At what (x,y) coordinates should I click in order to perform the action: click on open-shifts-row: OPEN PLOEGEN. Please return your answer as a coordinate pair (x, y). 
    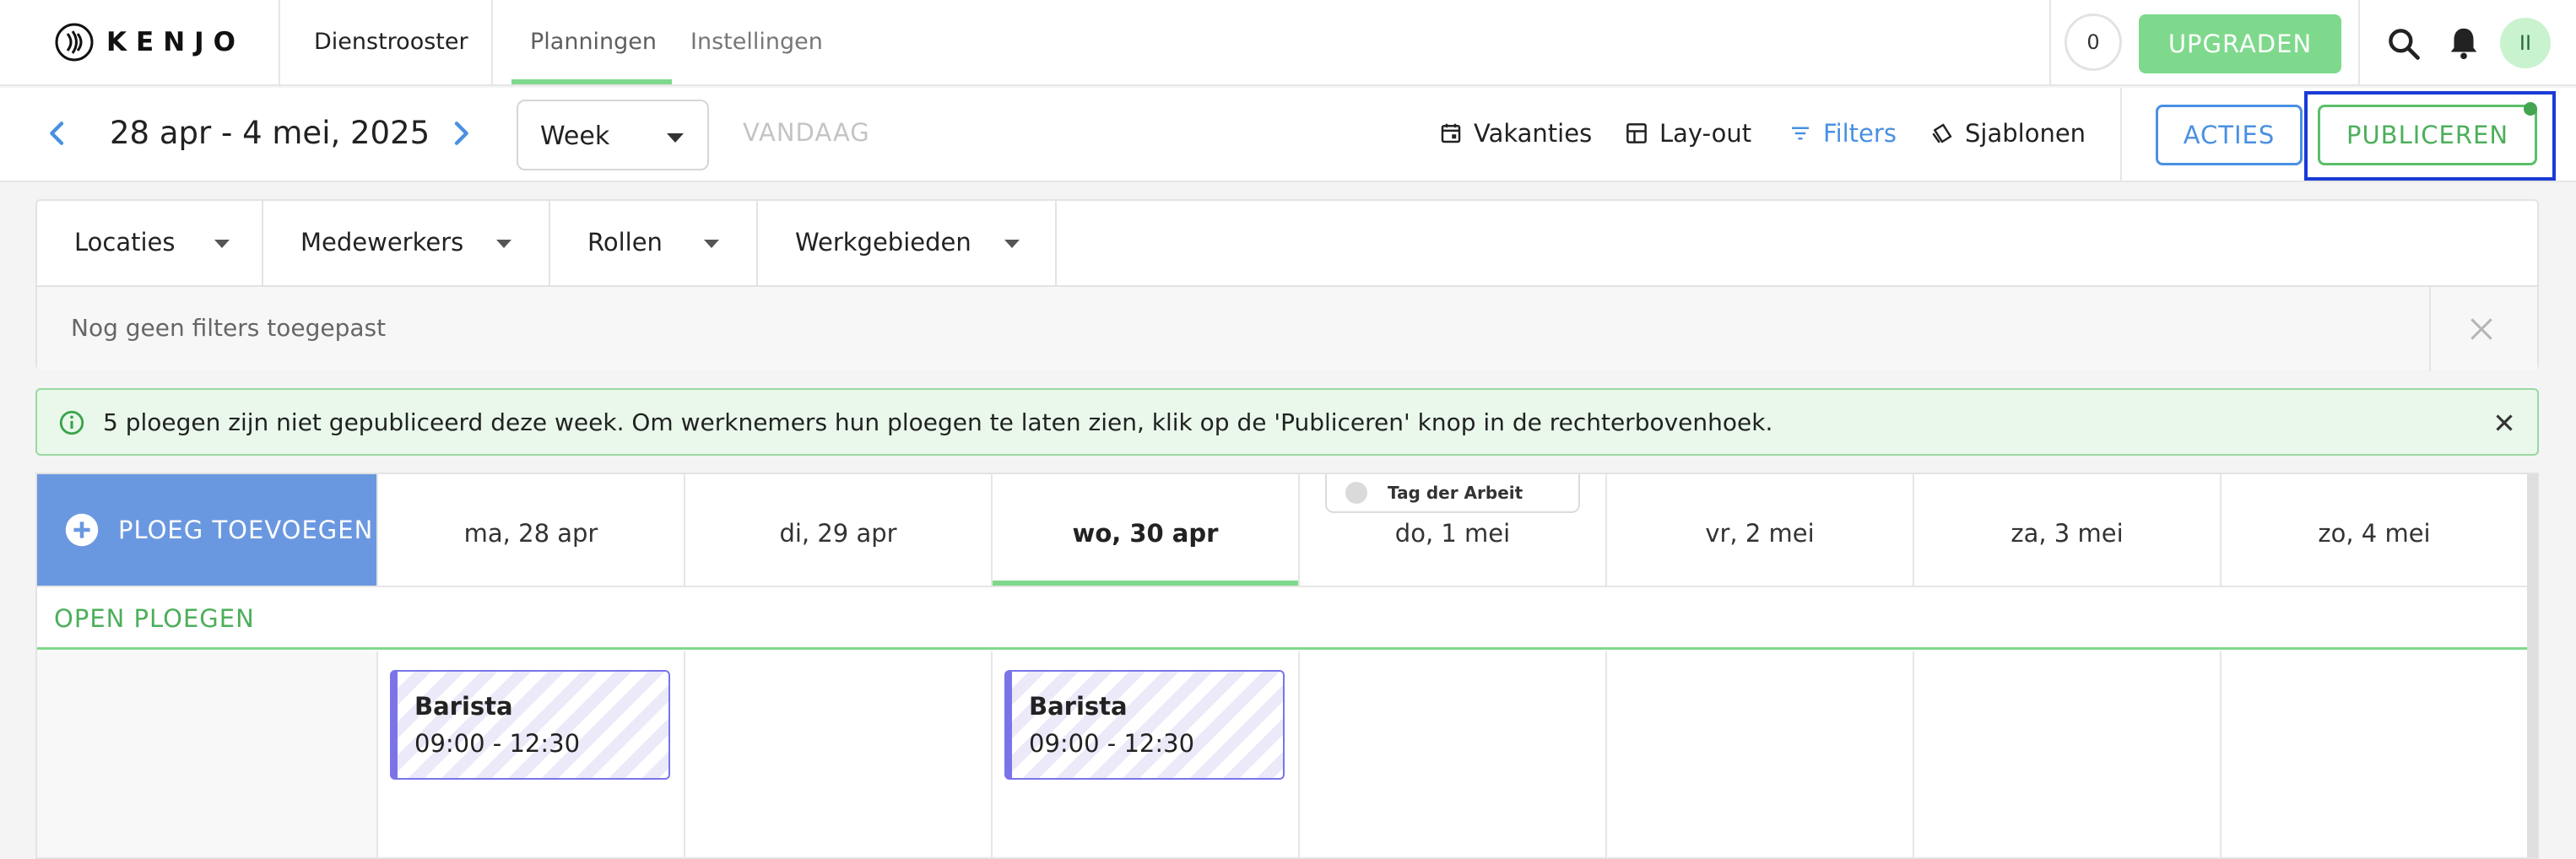
    Looking at the image, I should click on (1282, 618).